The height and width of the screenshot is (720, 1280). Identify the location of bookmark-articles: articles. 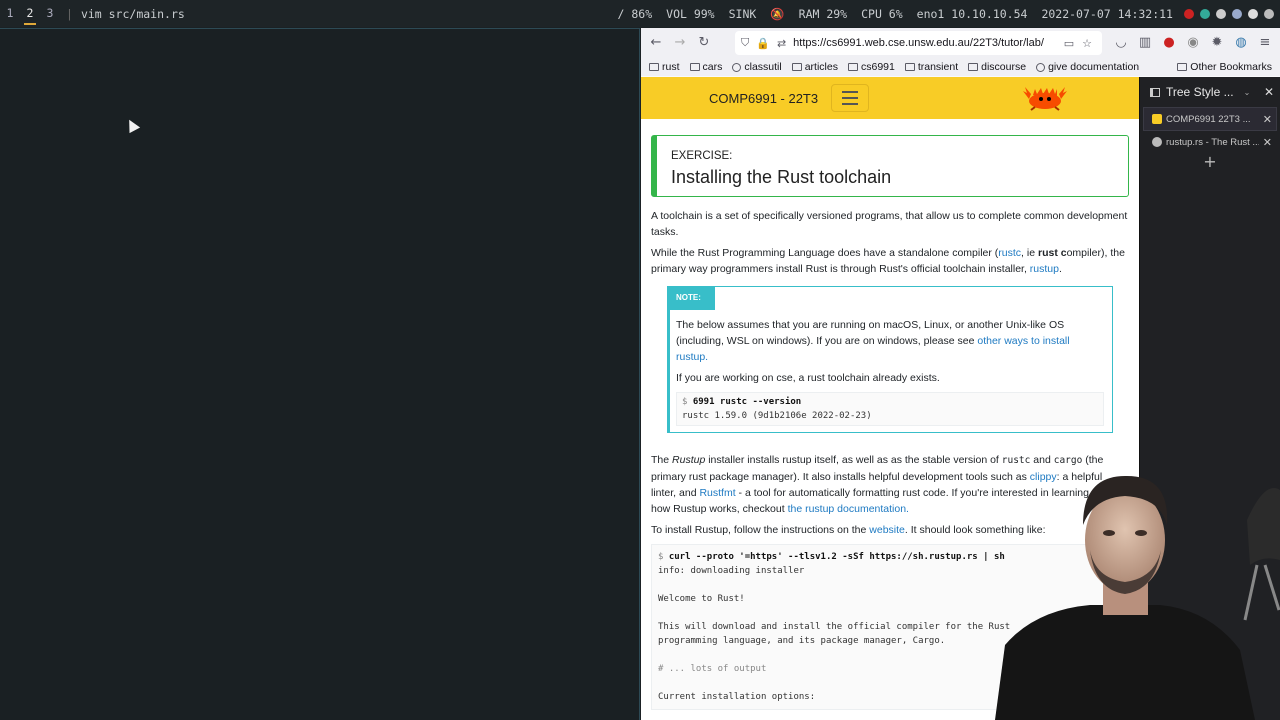
(814, 67).